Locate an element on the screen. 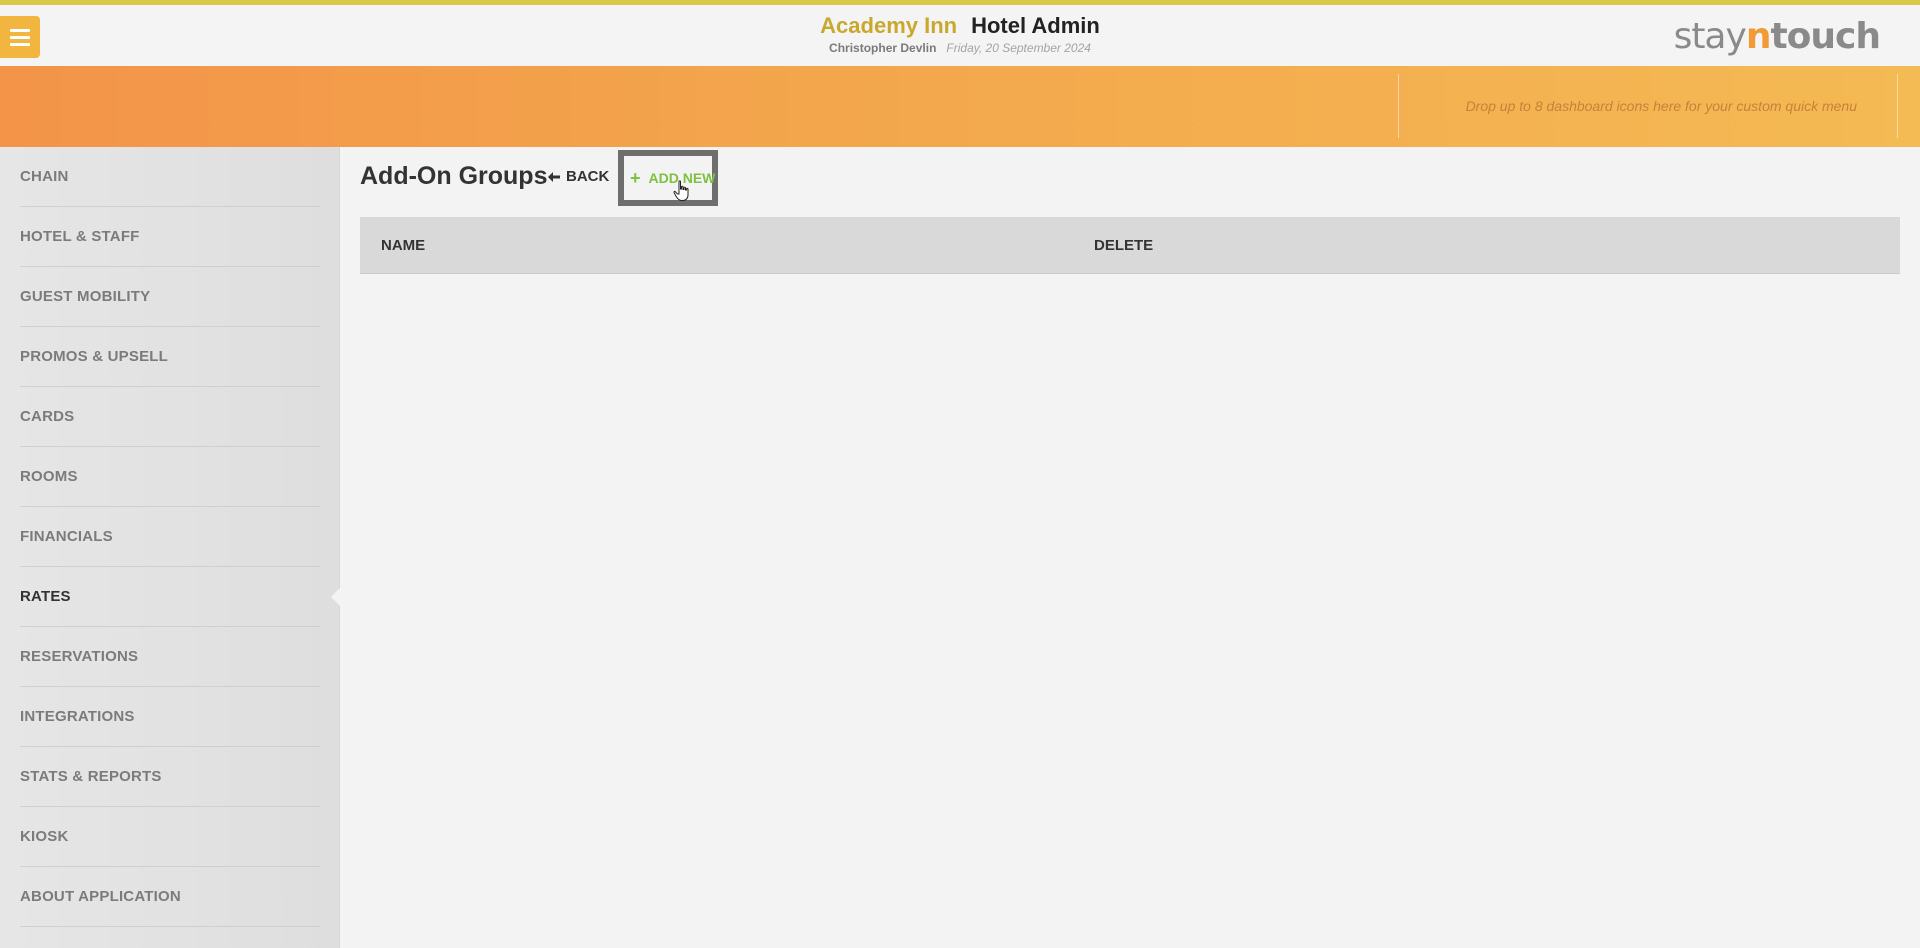  sidebar-item-hotel-staff: HOTEL & STAFF is located at coordinates (170, 237).